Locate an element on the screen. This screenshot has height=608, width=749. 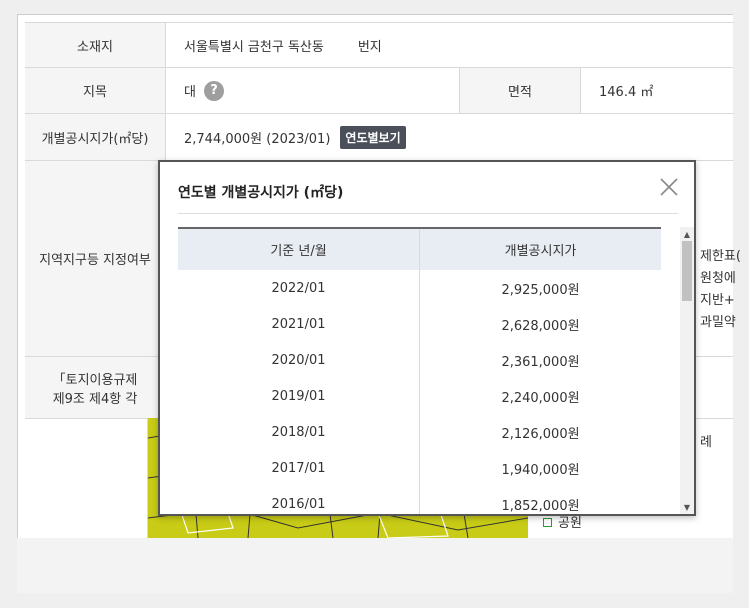
row-price: 2,240,000원 is located at coordinates (540, 398).